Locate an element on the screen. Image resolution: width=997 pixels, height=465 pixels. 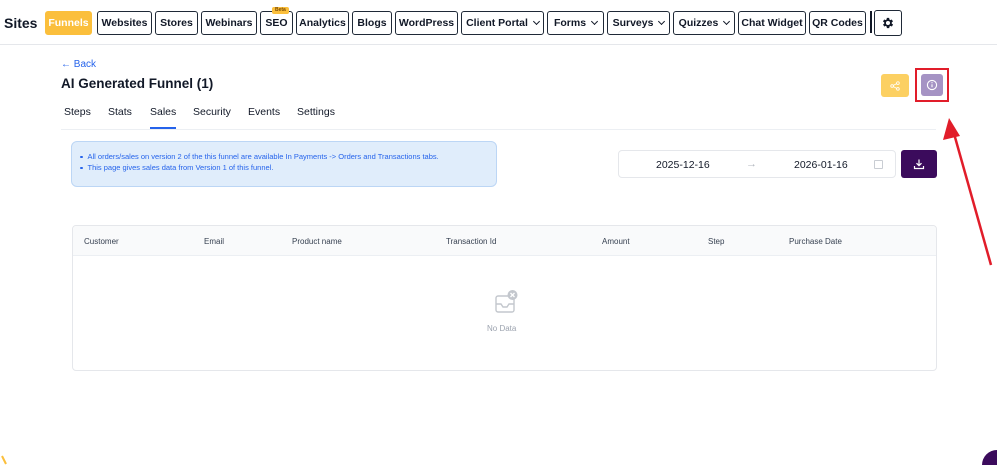
nav-forms: Forms is located at coordinates (575, 23).